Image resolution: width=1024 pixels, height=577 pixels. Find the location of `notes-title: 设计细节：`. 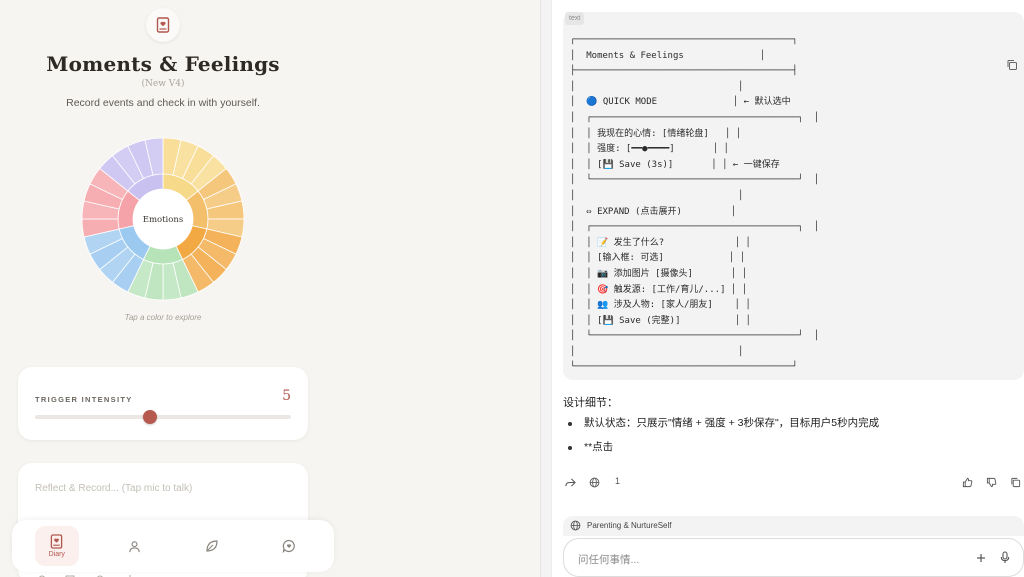

notes-title: 设计细节： is located at coordinates (590, 403).